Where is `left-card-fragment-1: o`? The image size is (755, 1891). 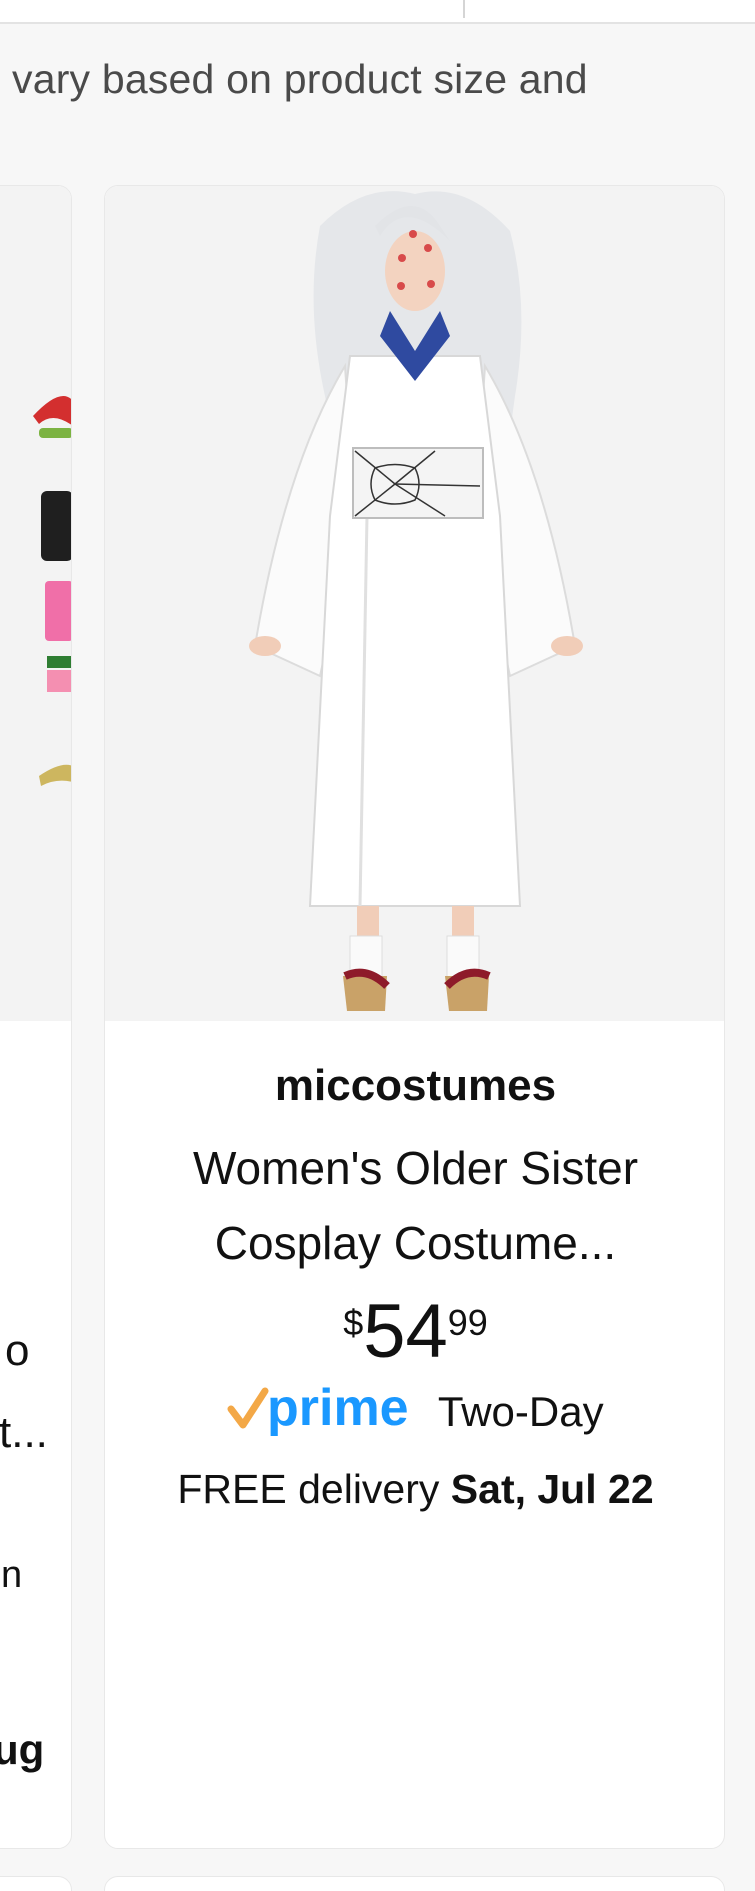
left-card-fragment-1: o is located at coordinates (17, 1350).